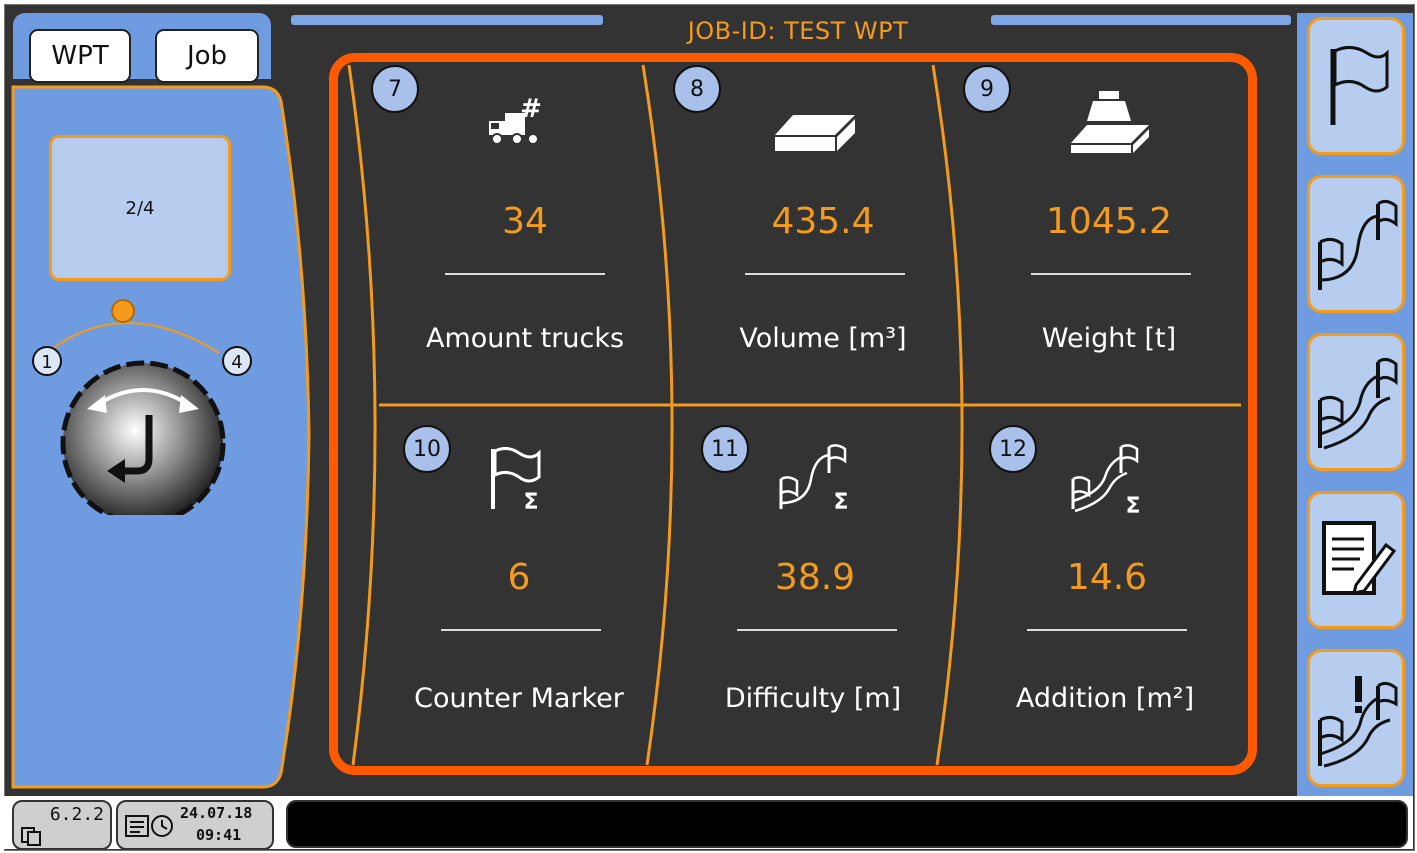 The width and height of the screenshot is (1417, 853). What do you see at coordinates (815, 577) in the screenshot?
I see `cell-11-value: 38.9` at bounding box center [815, 577].